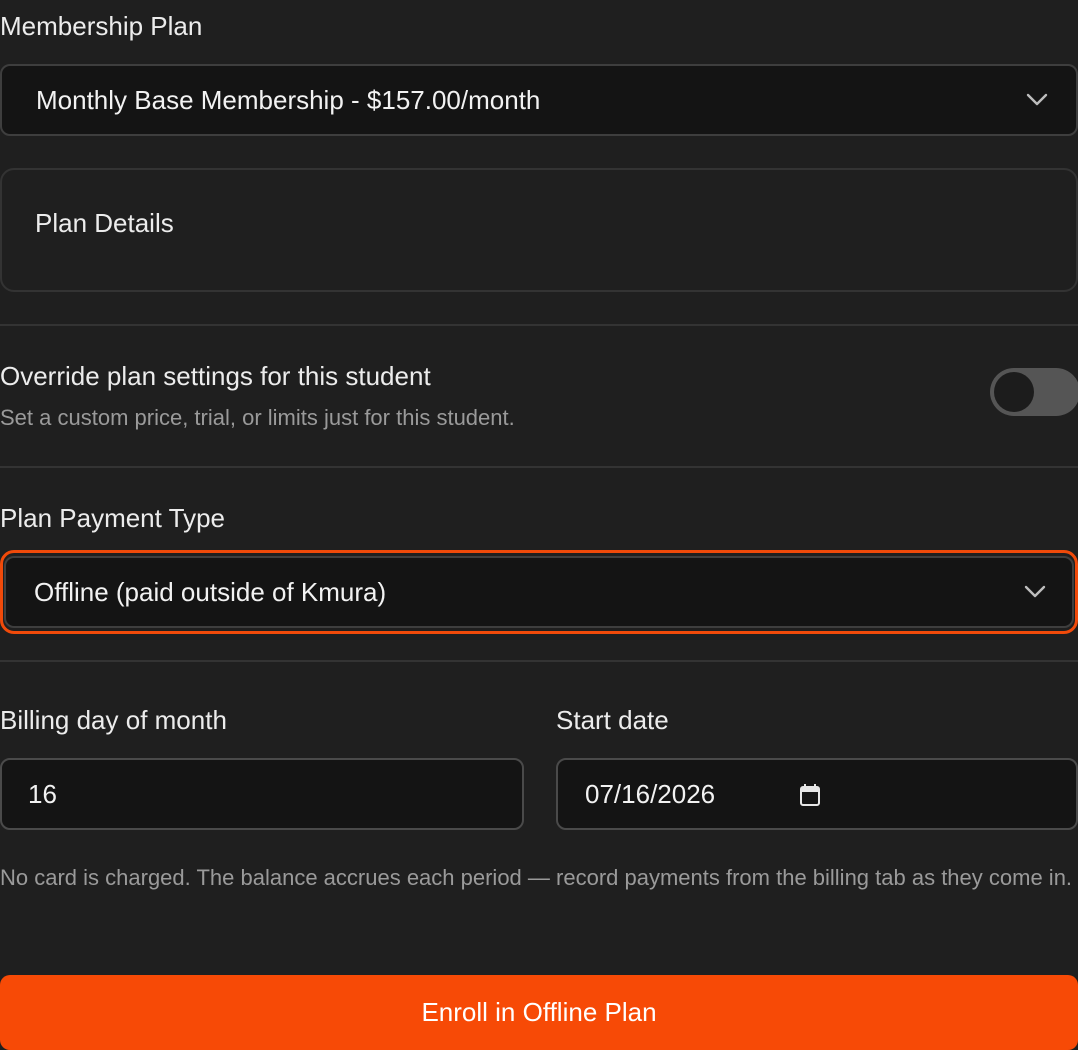  I want to click on start-date-label: Start date, so click(612, 720).